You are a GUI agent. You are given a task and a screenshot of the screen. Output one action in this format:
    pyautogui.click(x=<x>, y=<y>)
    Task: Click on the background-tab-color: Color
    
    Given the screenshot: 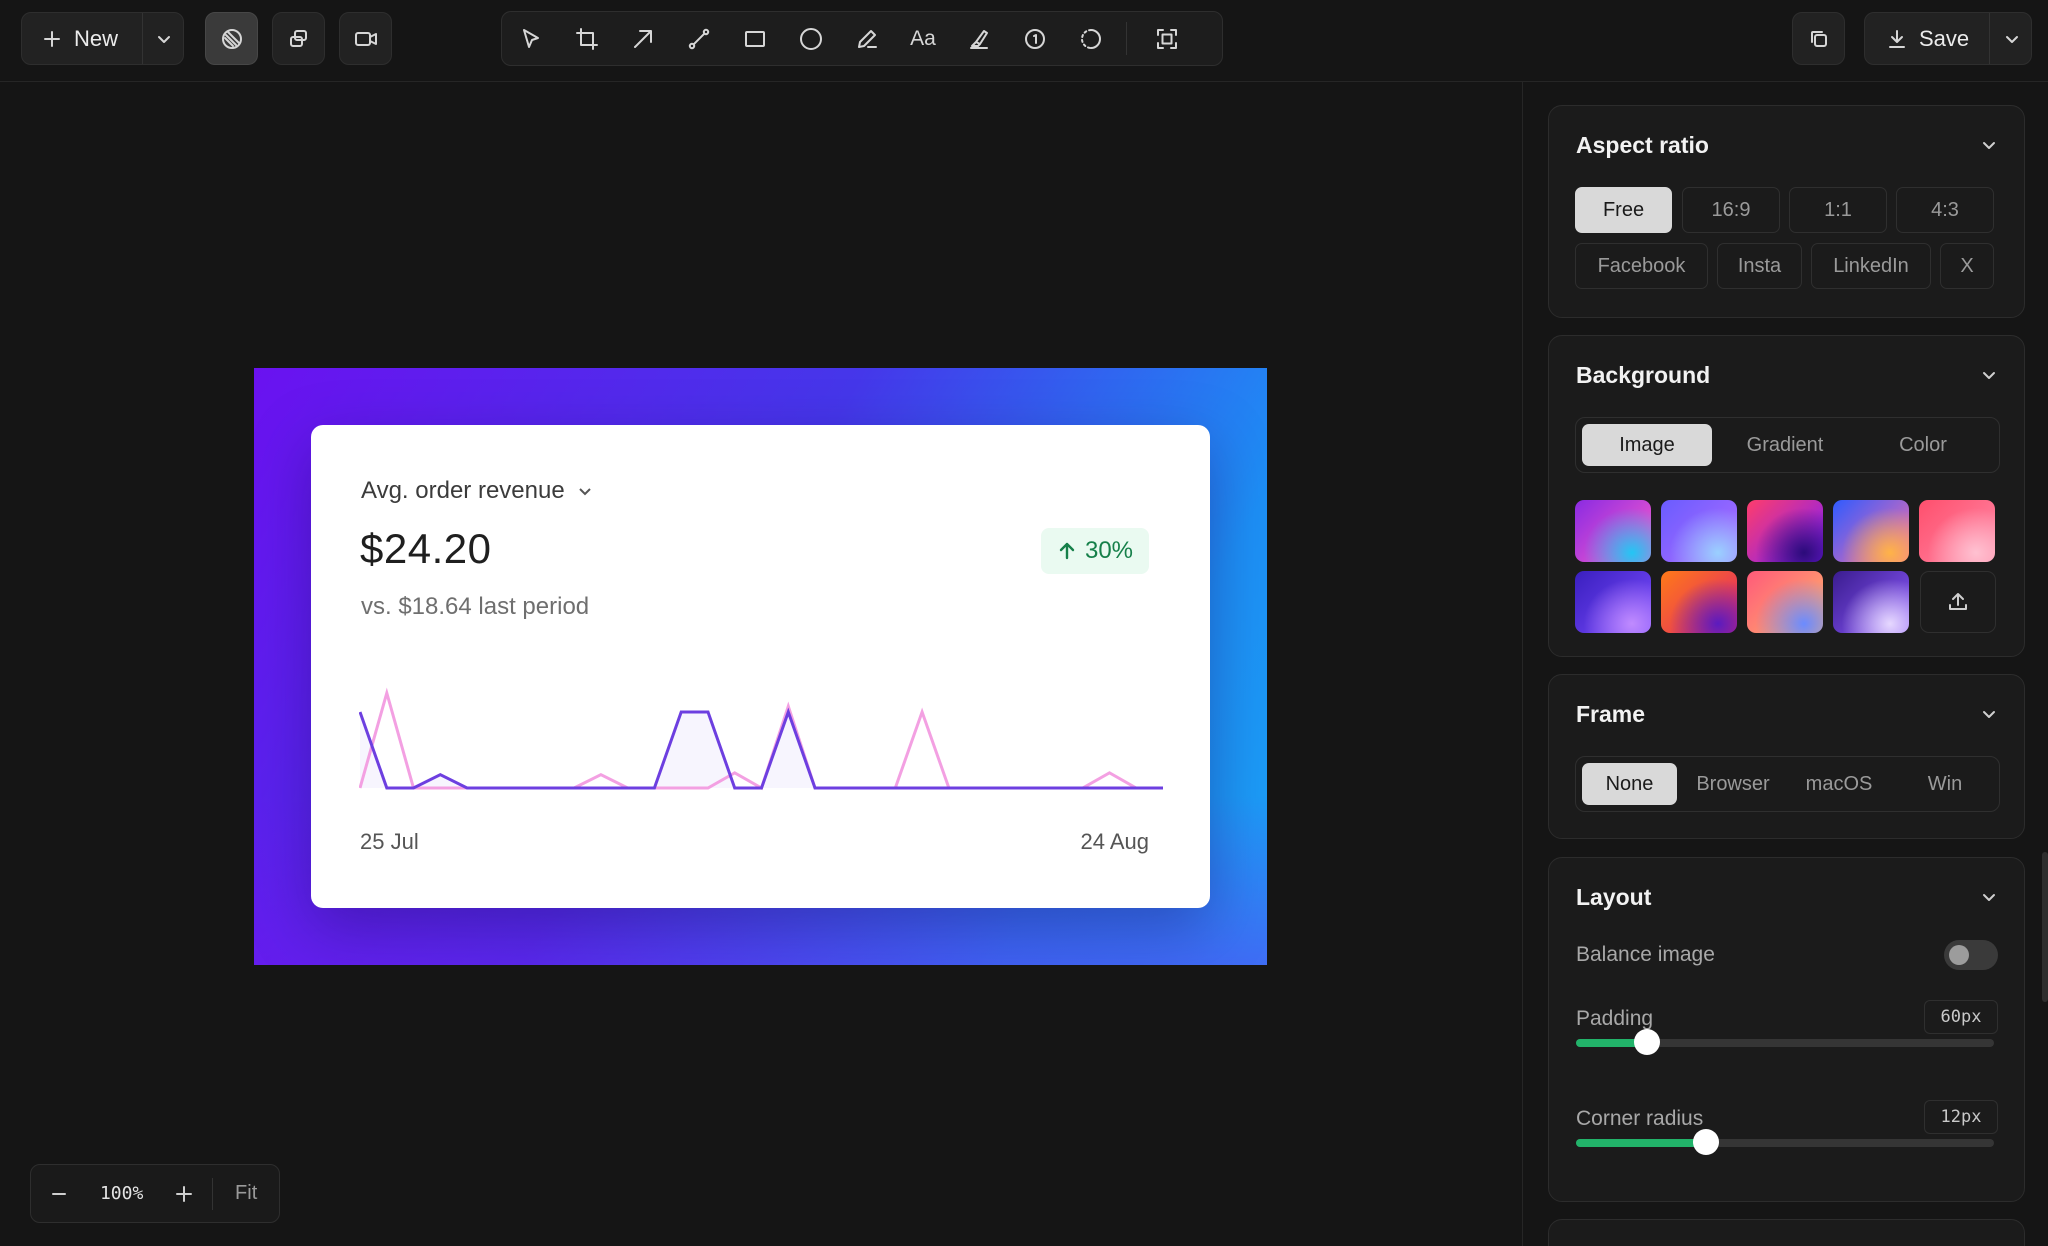 What is the action you would take?
    pyautogui.click(x=1923, y=445)
    